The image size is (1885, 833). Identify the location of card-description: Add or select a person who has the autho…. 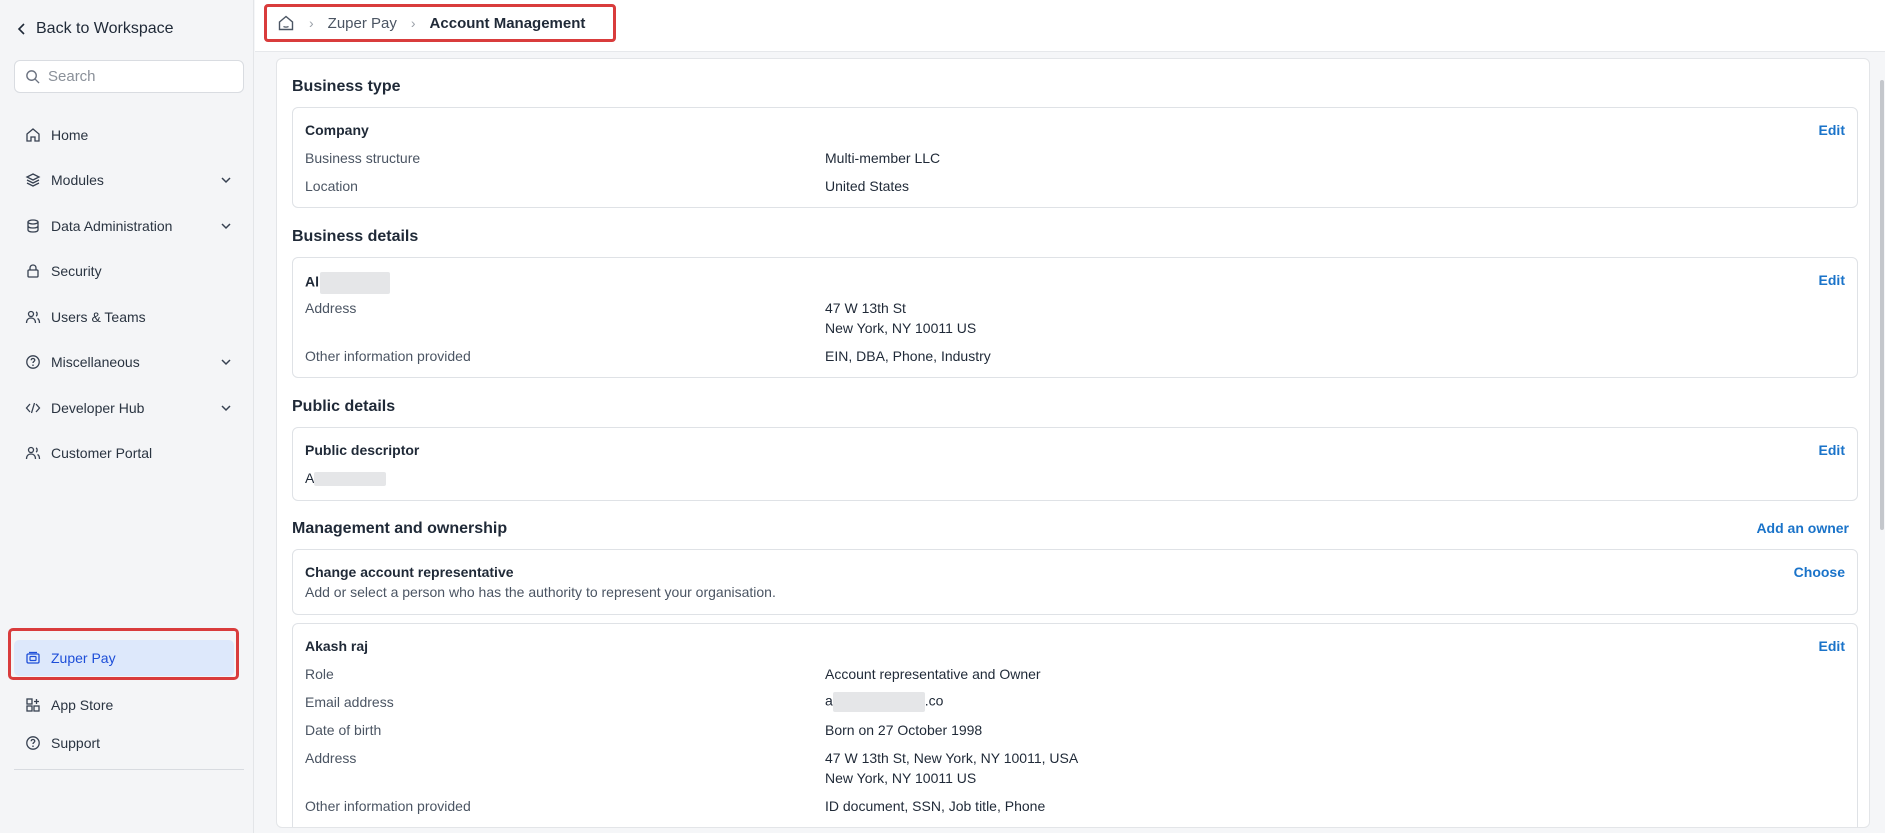
(540, 592).